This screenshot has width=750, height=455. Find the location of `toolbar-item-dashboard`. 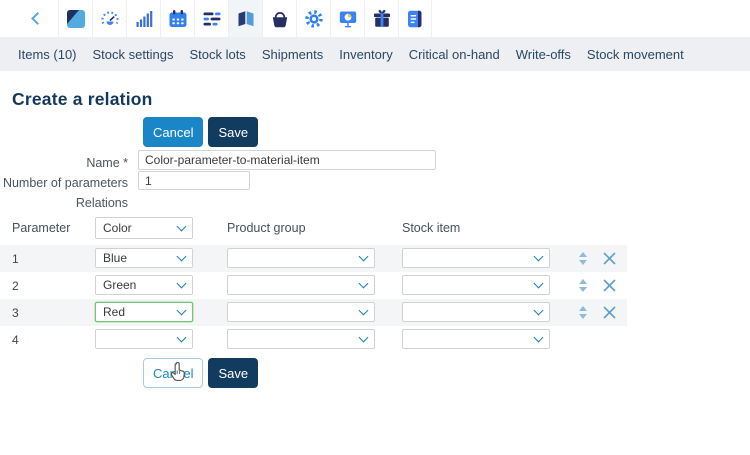

toolbar-item-dashboard is located at coordinates (109, 18).